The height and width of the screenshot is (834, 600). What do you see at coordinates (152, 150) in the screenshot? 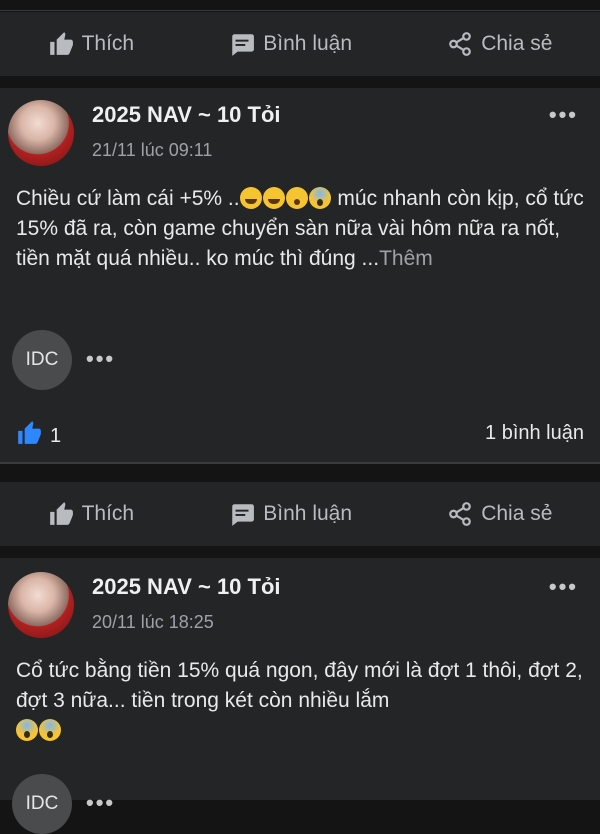
I see `post-time: 21/11 lúc 09:11` at bounding box center [152, 150].